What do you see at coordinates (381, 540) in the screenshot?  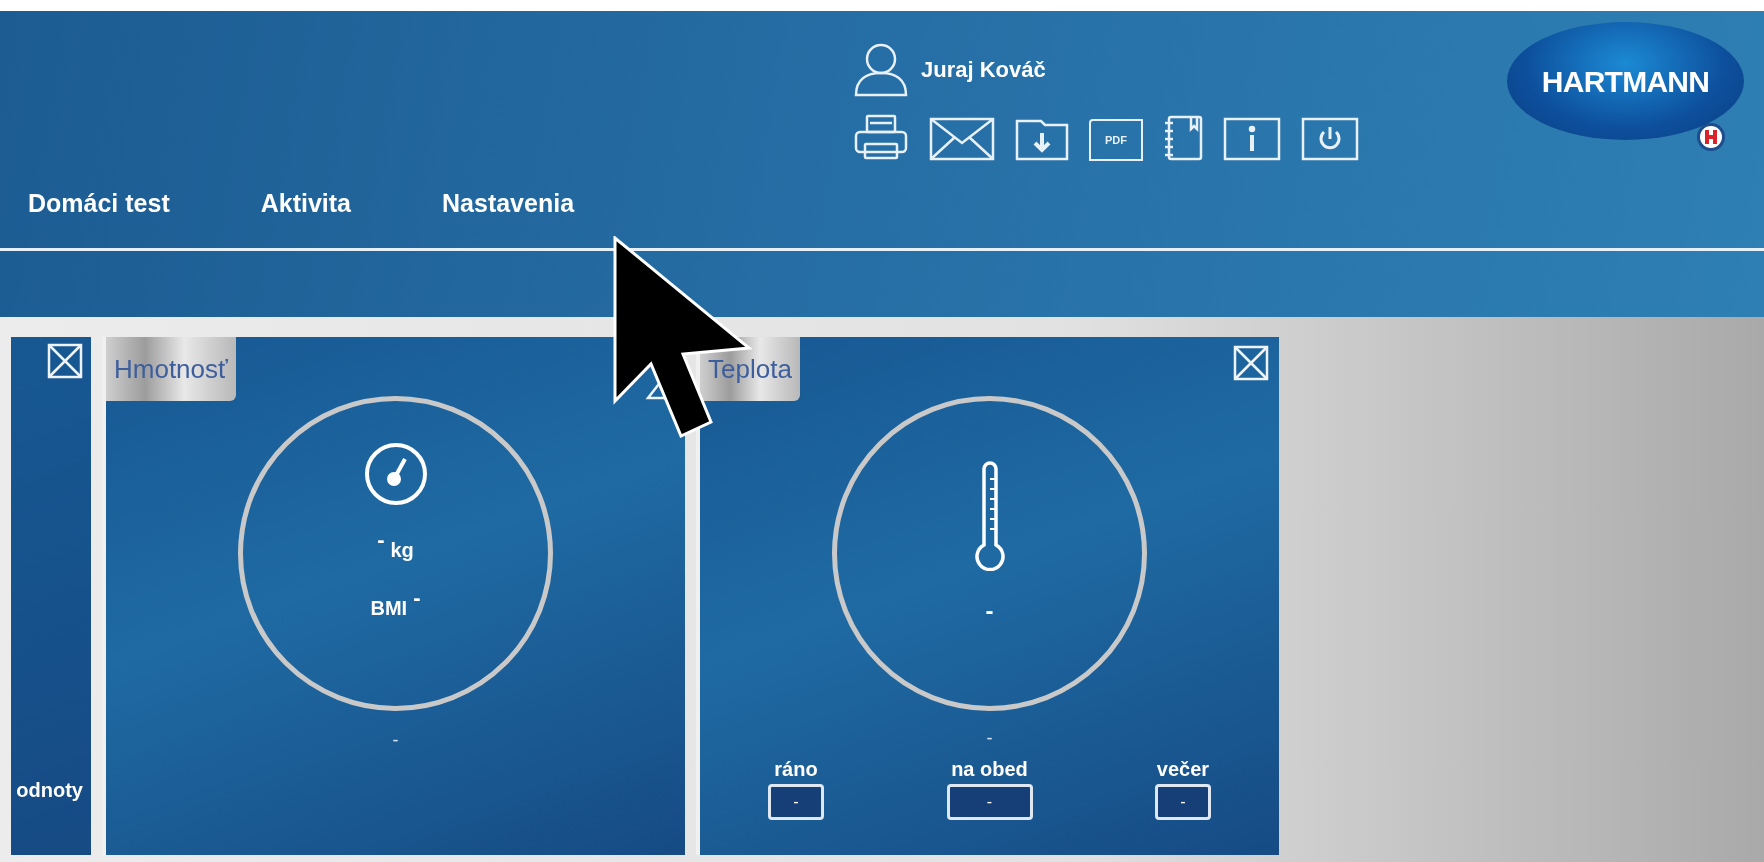 I see `weight-value: -` at bounding box center [381, 540].